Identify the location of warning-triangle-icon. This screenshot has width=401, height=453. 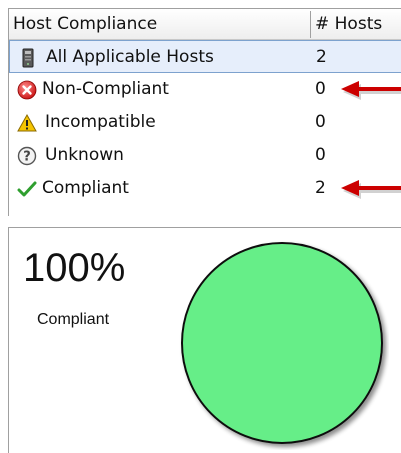
(27, 122).